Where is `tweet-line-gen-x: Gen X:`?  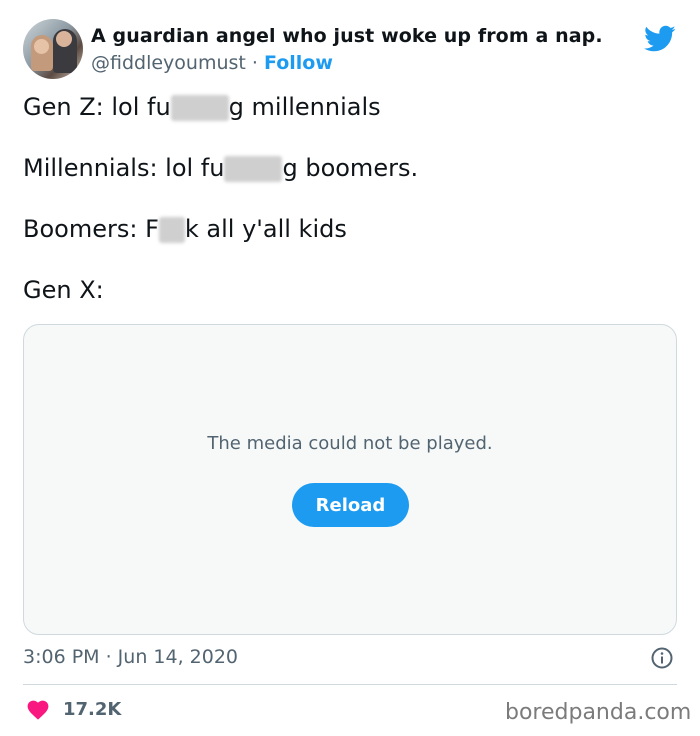
tweet-line-gen-x: Gen X: is located at coordinates (348, 290).